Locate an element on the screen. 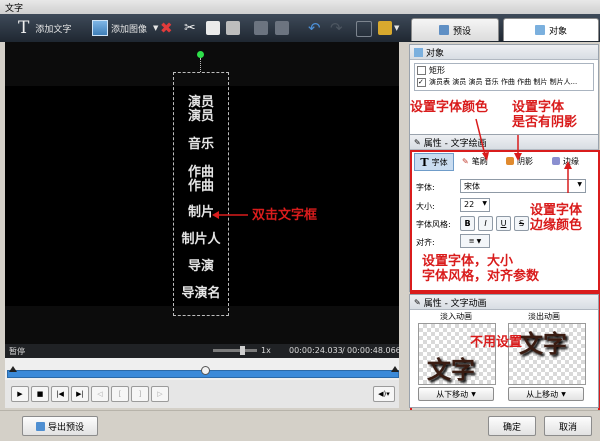 The width and height of the screenshot is (600, 441). text-animation-header: ✎ 属性 - 文字动画 is located at coordinates (504, 302).